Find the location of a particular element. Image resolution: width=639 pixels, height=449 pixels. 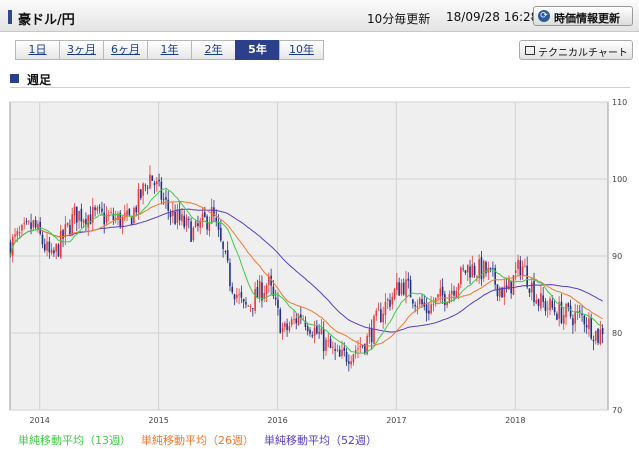

period-tabs: 1日 3ヶ月 6ヶ月 1年 2年 5年 10年 is located at coordinates (169, 50).